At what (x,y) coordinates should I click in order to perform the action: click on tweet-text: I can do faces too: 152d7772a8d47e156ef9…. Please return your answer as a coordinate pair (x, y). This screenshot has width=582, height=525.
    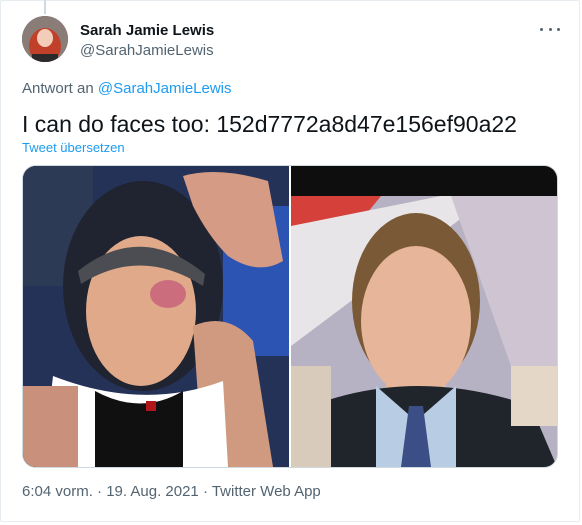
    Looking at the image, I should click on (269, 124).